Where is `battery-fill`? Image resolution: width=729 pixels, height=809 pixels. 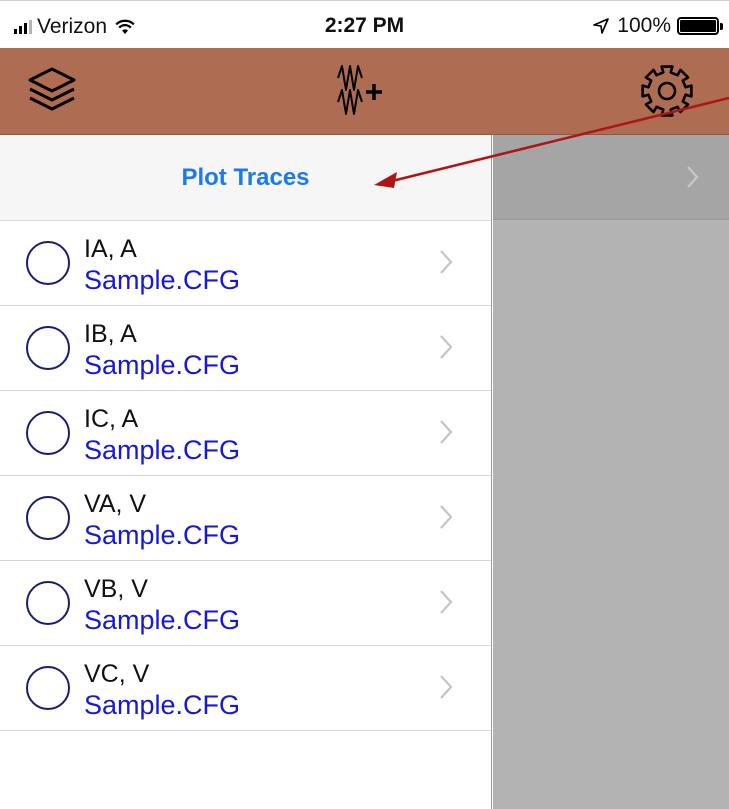
battery-fill is located at coordinates (698, 26).